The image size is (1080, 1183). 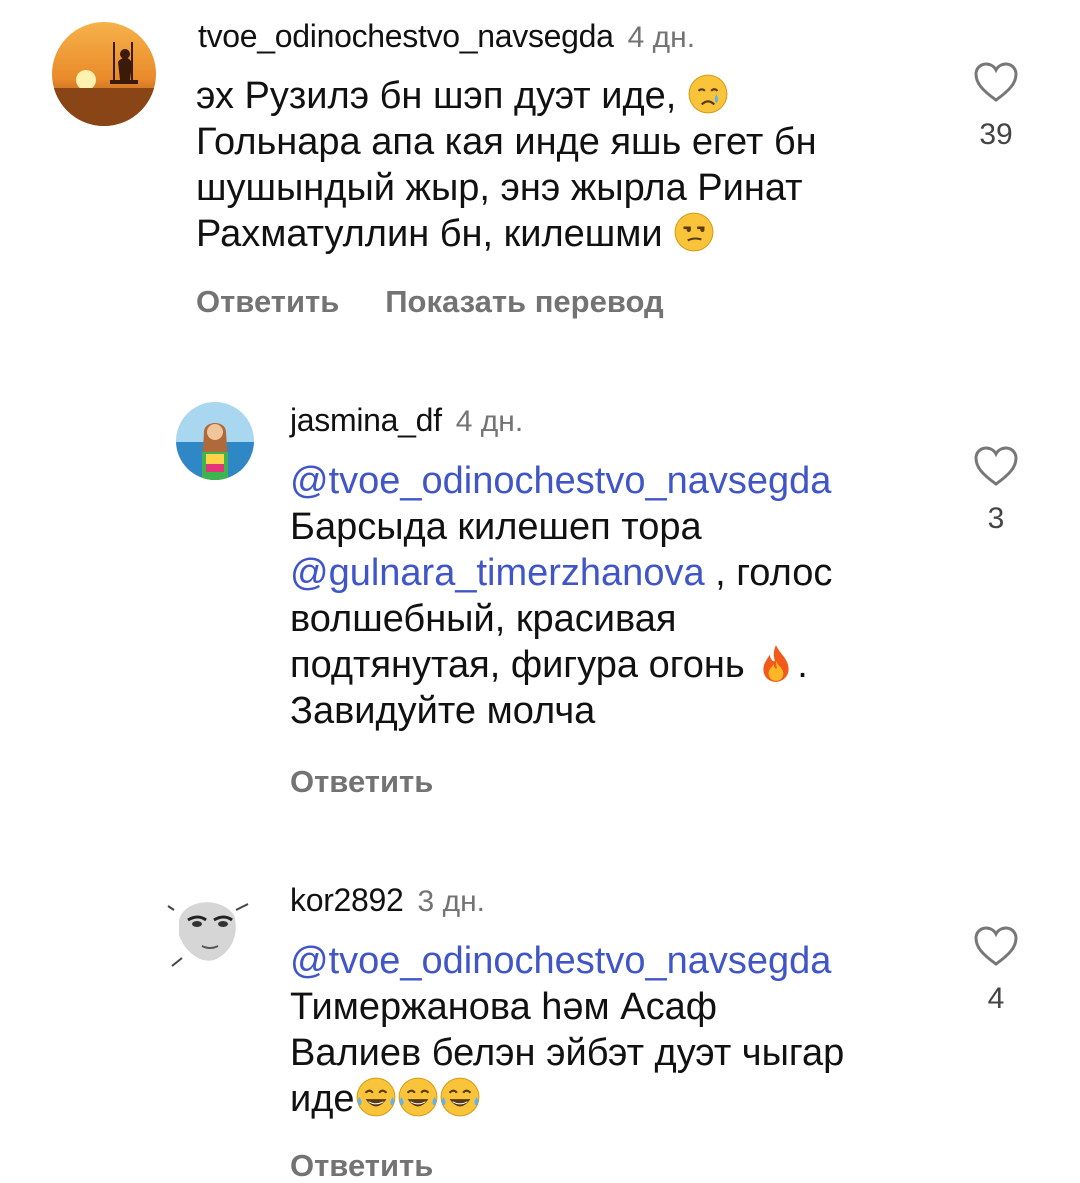 What do you see at coordinates (496, 527) in the screenshot?
I see `comment-line: Барсыда килешеп тора` at bounding box center [496, 527].